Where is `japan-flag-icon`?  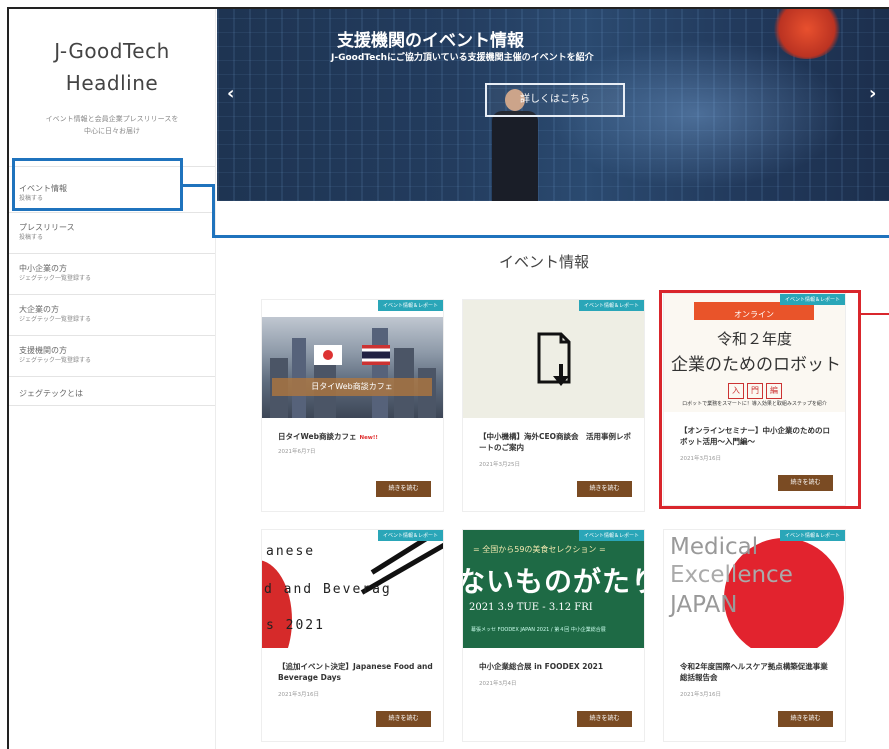 japan-flag-icon is located at coordinates (328, 355).